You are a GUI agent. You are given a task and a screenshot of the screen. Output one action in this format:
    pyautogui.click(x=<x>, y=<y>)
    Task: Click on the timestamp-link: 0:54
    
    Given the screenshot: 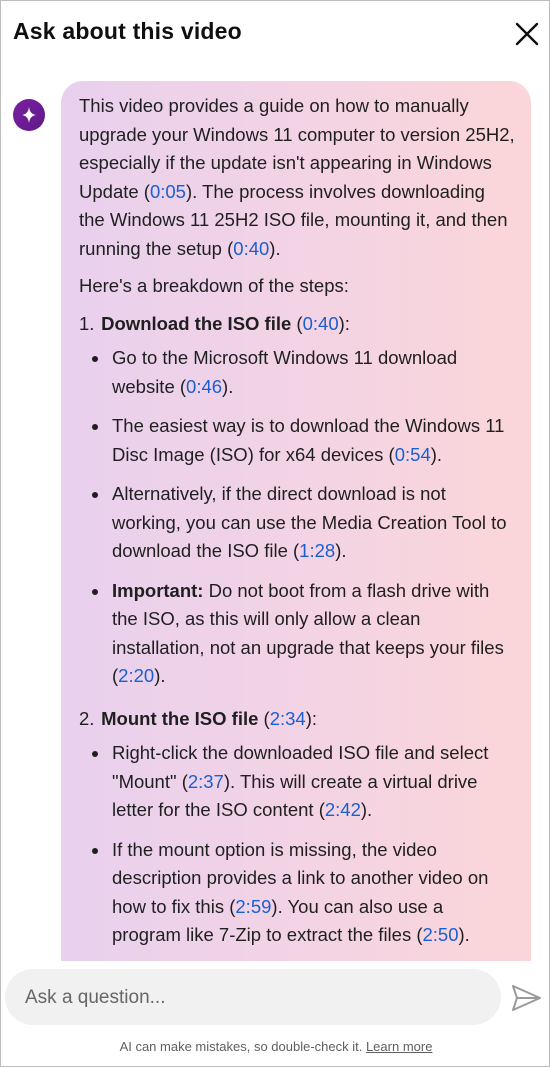 What is the action you would take?
    pyautogui.click(x=413, y=454)
    